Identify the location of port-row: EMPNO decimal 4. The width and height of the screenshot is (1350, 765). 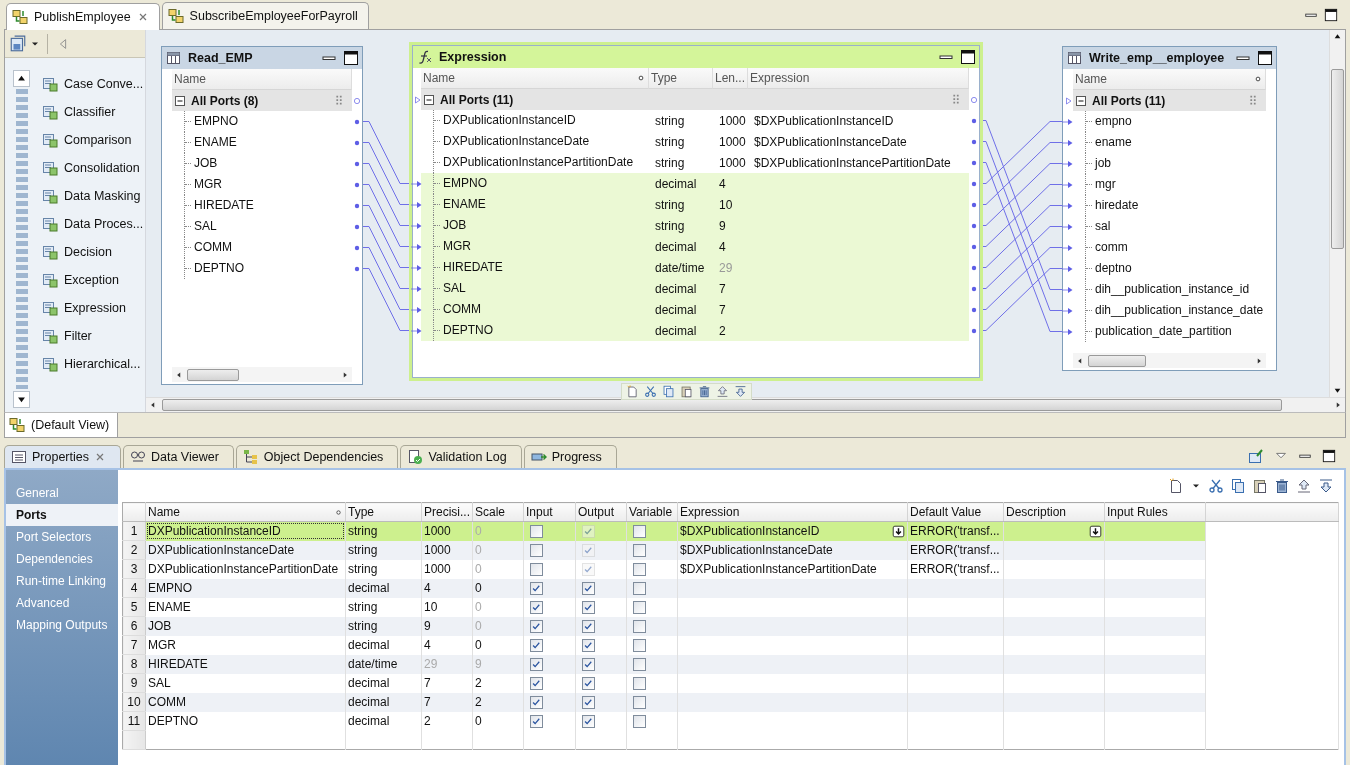
(696, 183).